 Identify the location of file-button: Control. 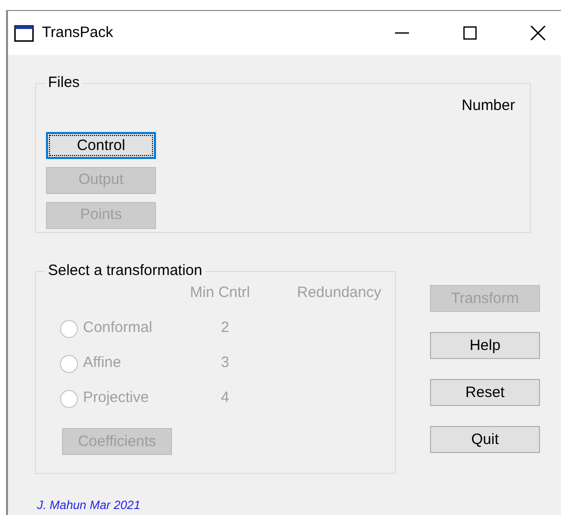
(101, 145).